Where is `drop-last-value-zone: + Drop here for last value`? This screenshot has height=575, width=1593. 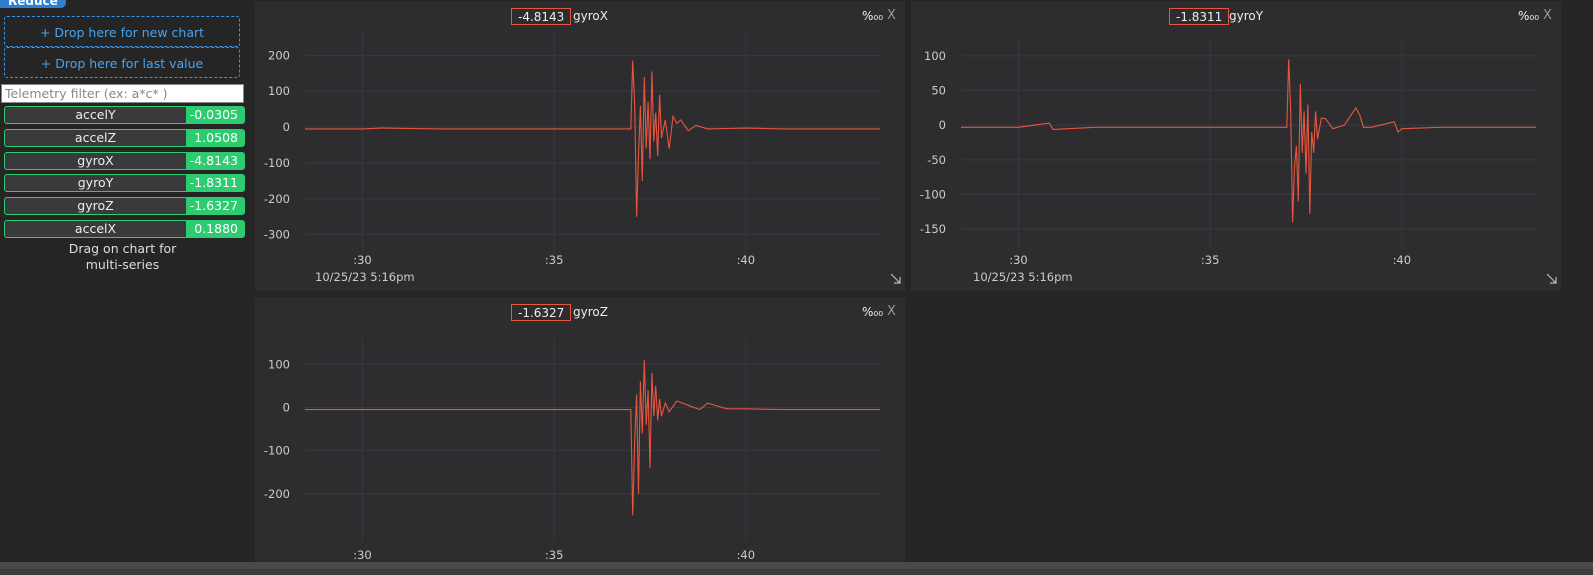
drop-last-value-zone: + Drop here for last value is located at coordinates (122, 62).